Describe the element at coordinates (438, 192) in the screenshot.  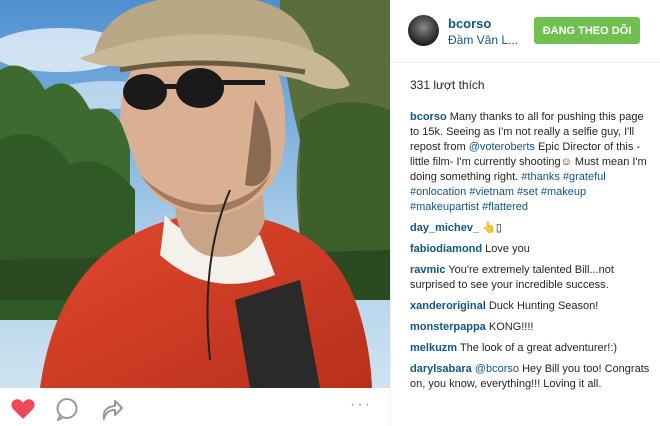
I see `hashtag-link: #onlocation` at that location.